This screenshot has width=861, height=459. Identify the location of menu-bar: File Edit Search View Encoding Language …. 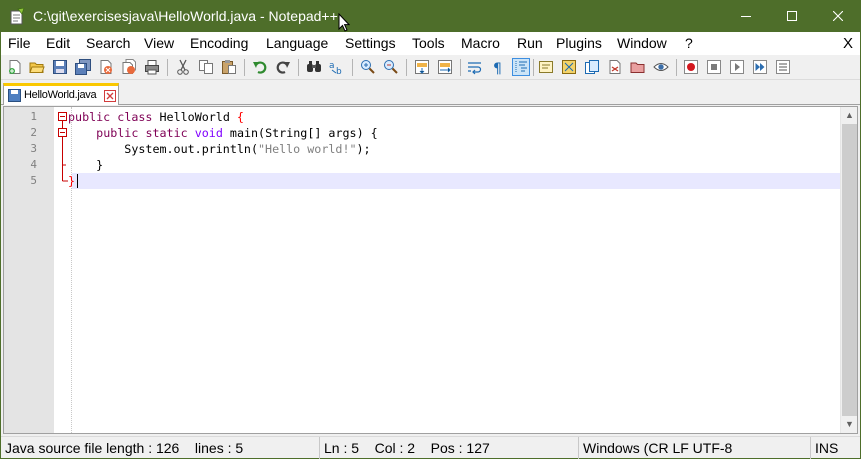
(430, 43).